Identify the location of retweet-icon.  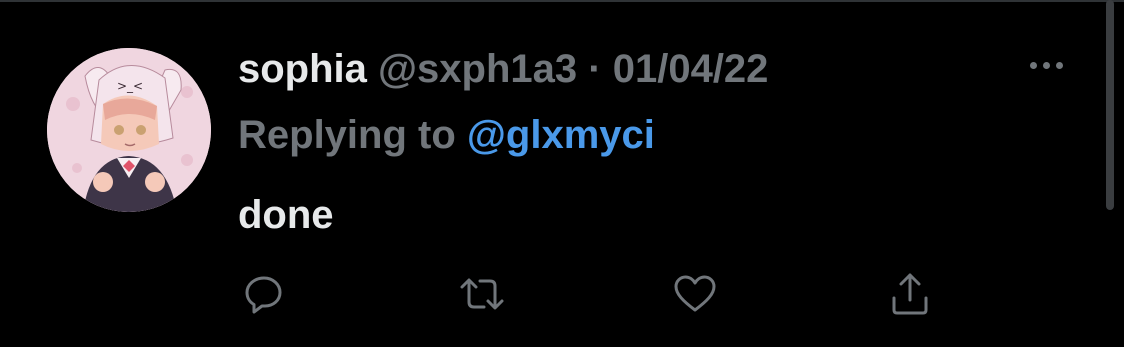
(482, 294).